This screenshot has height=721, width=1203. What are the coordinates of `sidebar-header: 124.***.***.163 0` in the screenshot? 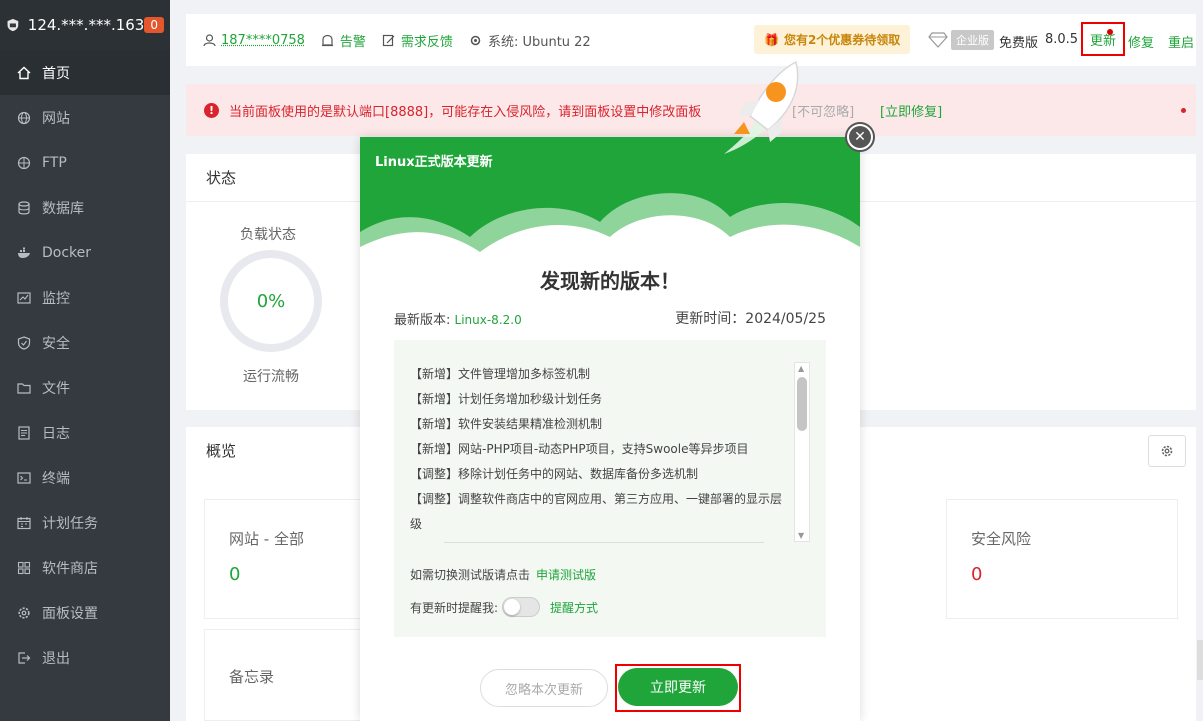 It's located at (85, 25).